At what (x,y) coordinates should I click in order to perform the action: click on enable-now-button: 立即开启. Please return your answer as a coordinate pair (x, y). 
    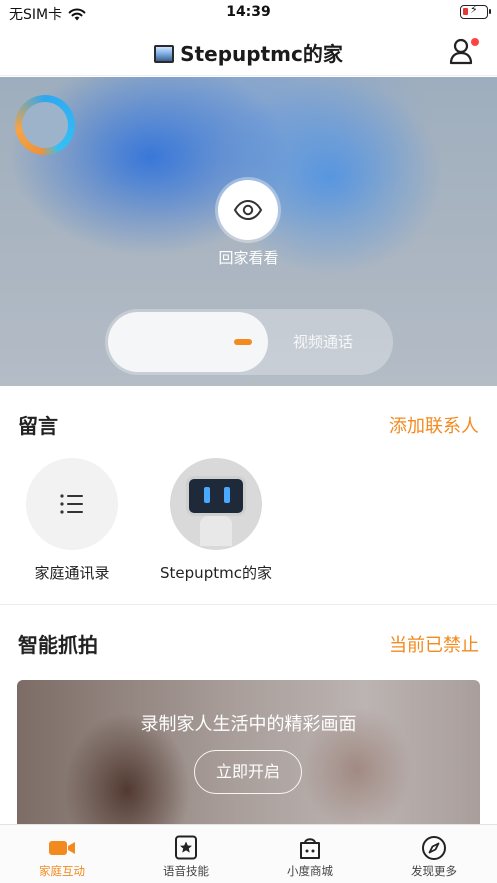
    Looking at the image, I should click on (248, 772).